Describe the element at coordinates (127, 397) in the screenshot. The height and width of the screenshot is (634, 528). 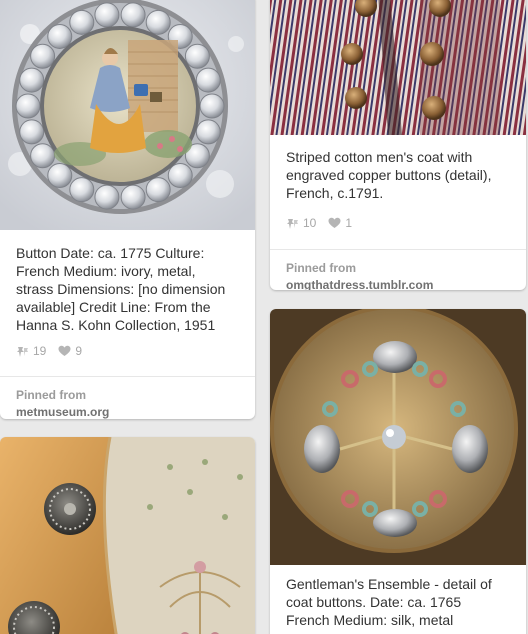
I see `pin-source: Pinned from metmuseum.org` at that location.